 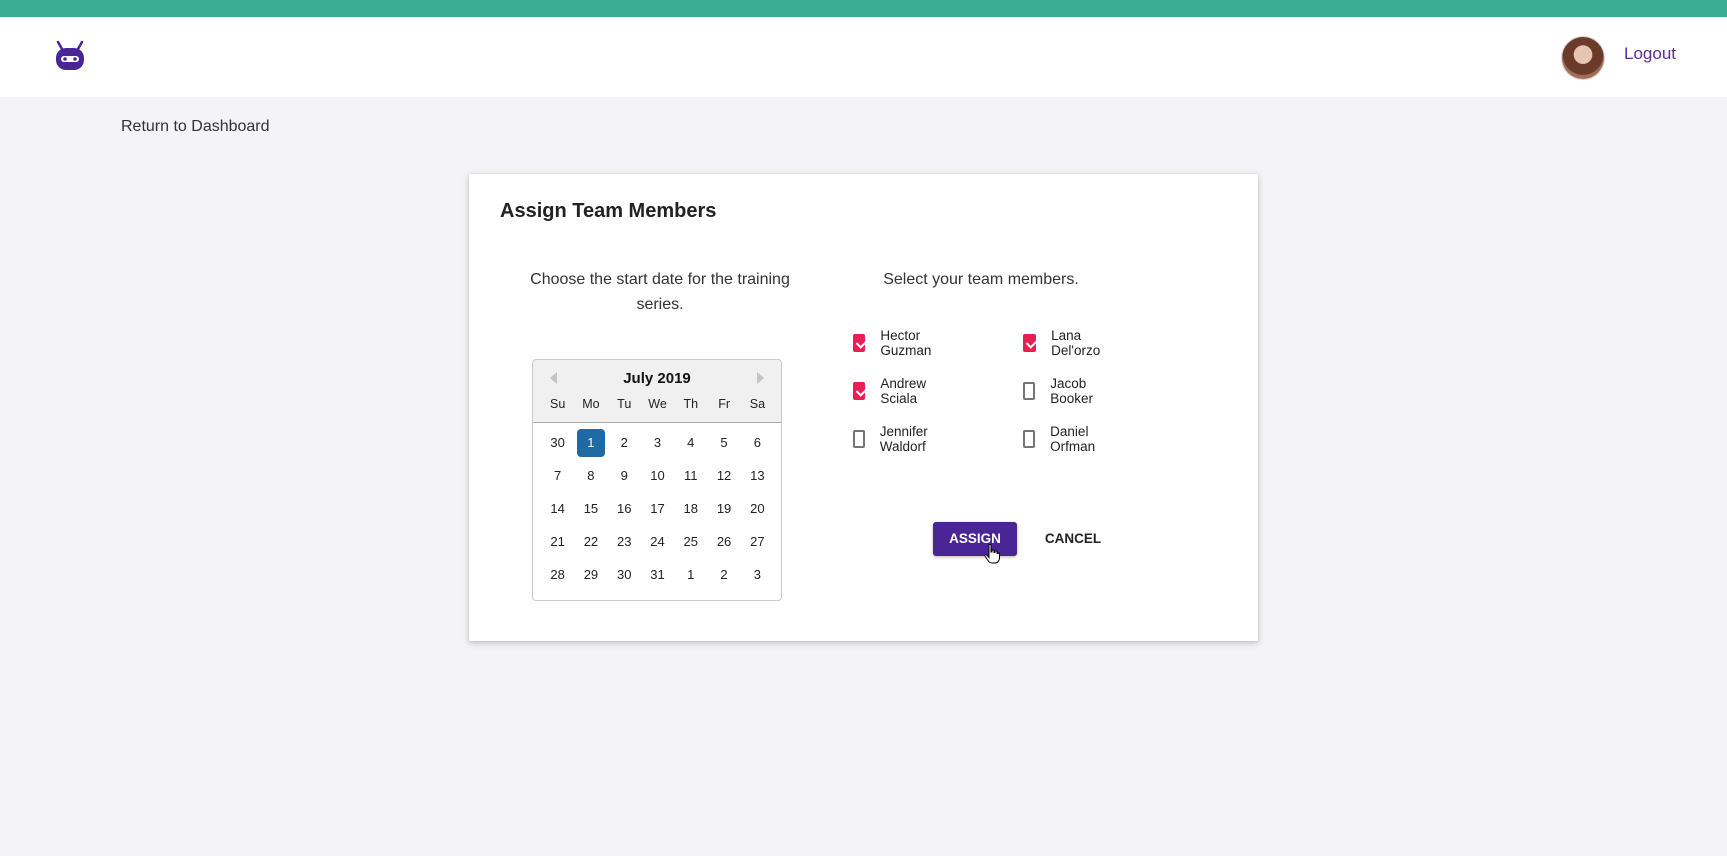 What do you see at coordinates (724, 476) in the screenshot?
I see `calendar-day: 12` at bounding box center [724, 476].